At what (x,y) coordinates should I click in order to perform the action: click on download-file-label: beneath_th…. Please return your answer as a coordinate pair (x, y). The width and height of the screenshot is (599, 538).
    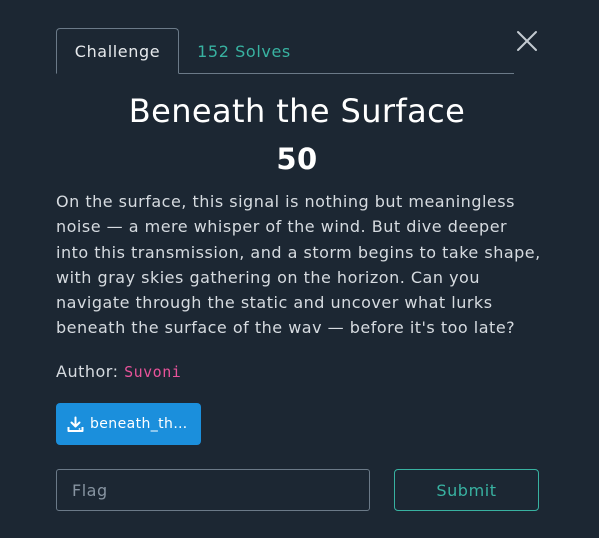
    Looking at the image, I should click on (139, 424).